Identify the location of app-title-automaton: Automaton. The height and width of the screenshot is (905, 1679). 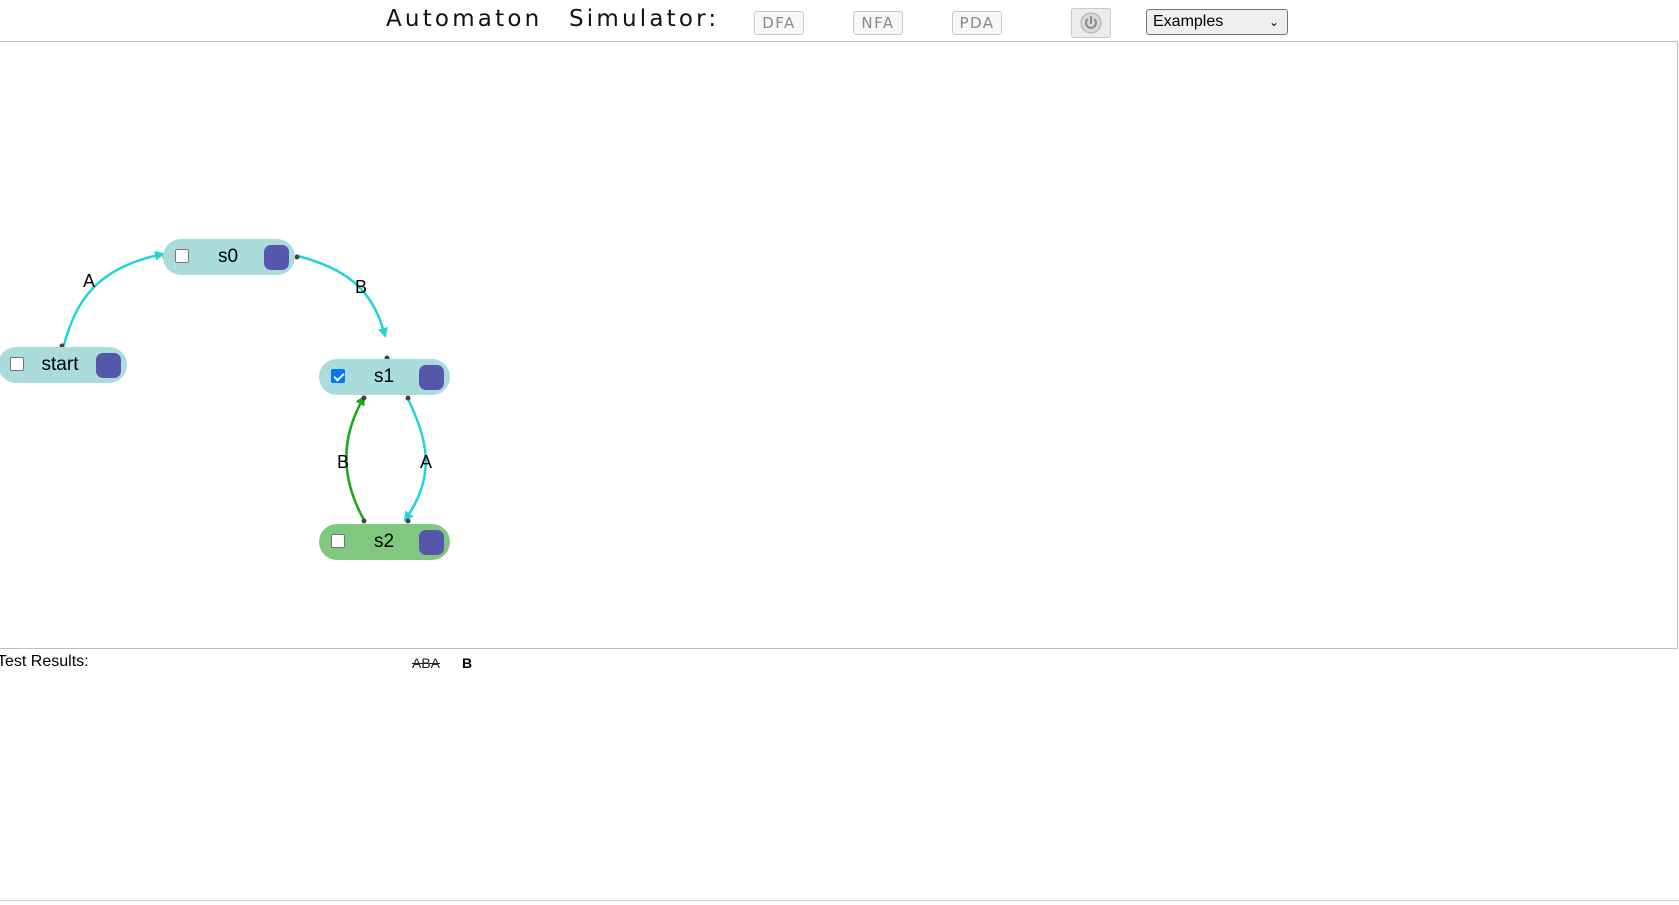
(464, 19).